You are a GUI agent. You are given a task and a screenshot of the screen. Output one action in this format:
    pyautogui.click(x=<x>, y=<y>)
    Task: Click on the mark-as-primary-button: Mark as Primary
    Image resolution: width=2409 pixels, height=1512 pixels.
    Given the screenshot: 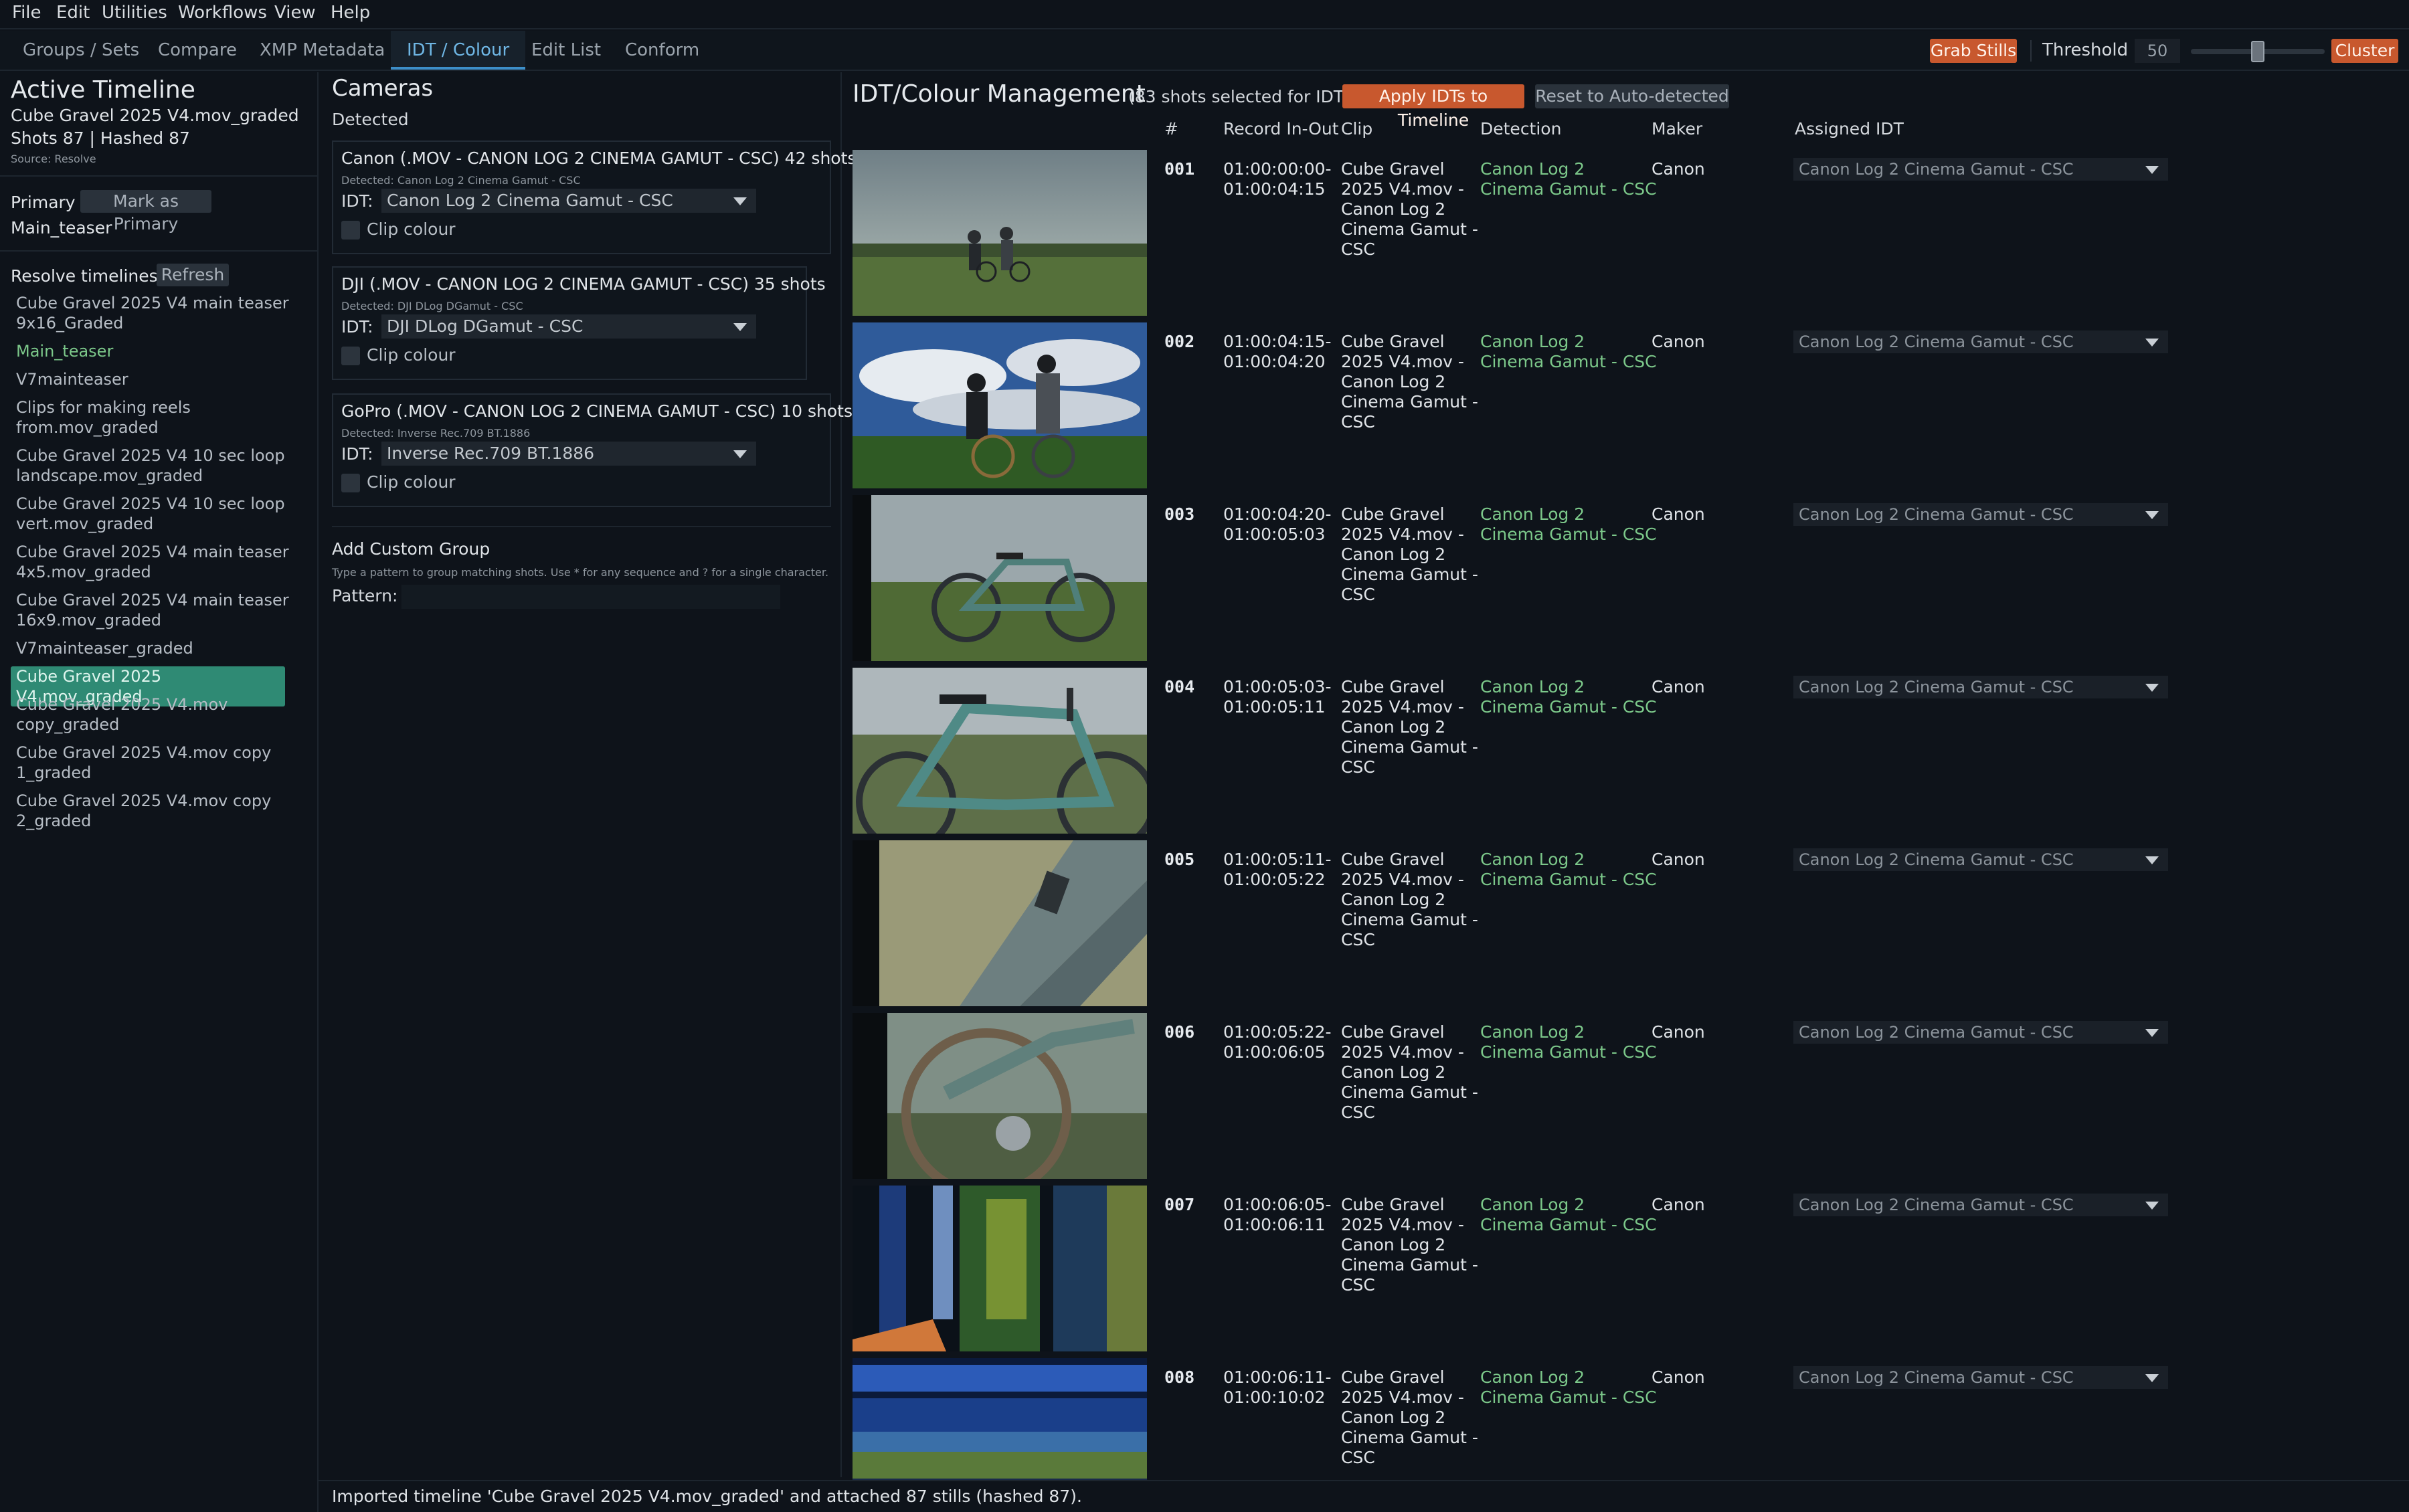 What is the action you would take?
    pyautogui.click(x=145, y=211)
    